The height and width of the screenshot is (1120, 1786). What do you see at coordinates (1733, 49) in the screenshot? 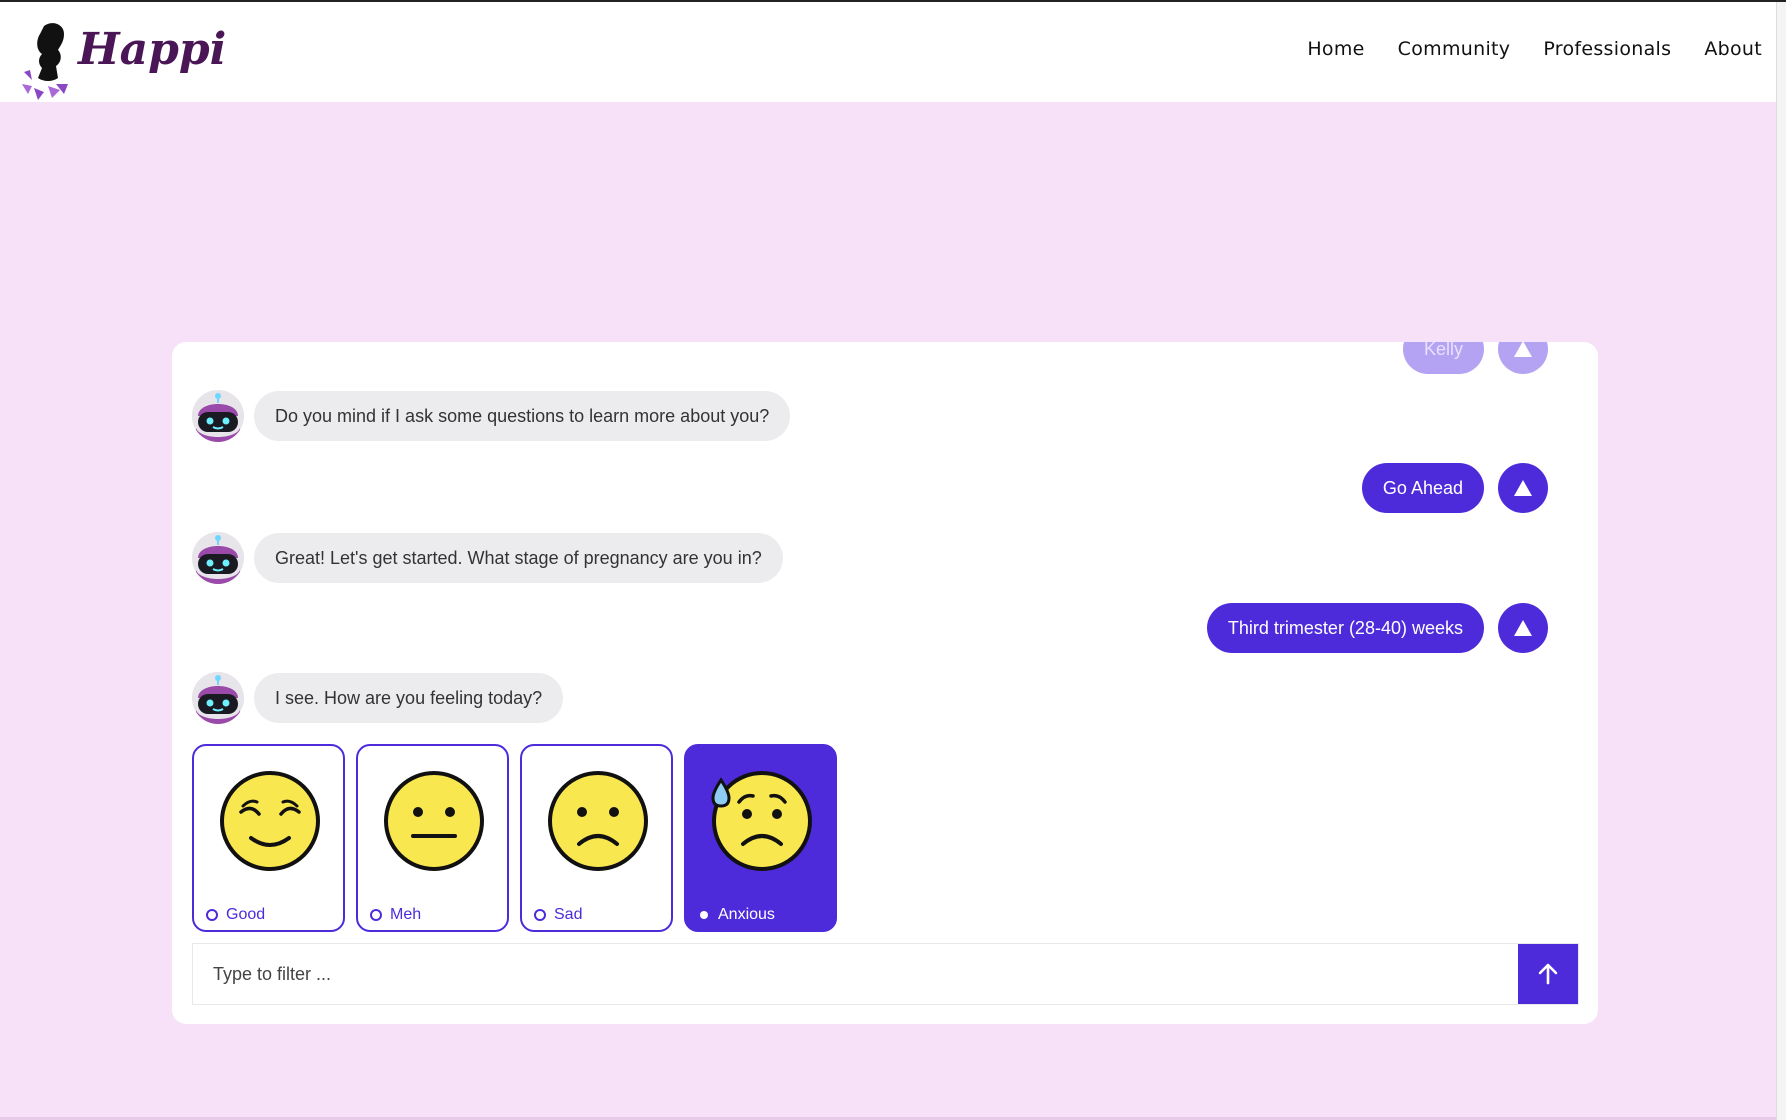
I see `nav-about: About` at bounding box center [1733, 49].